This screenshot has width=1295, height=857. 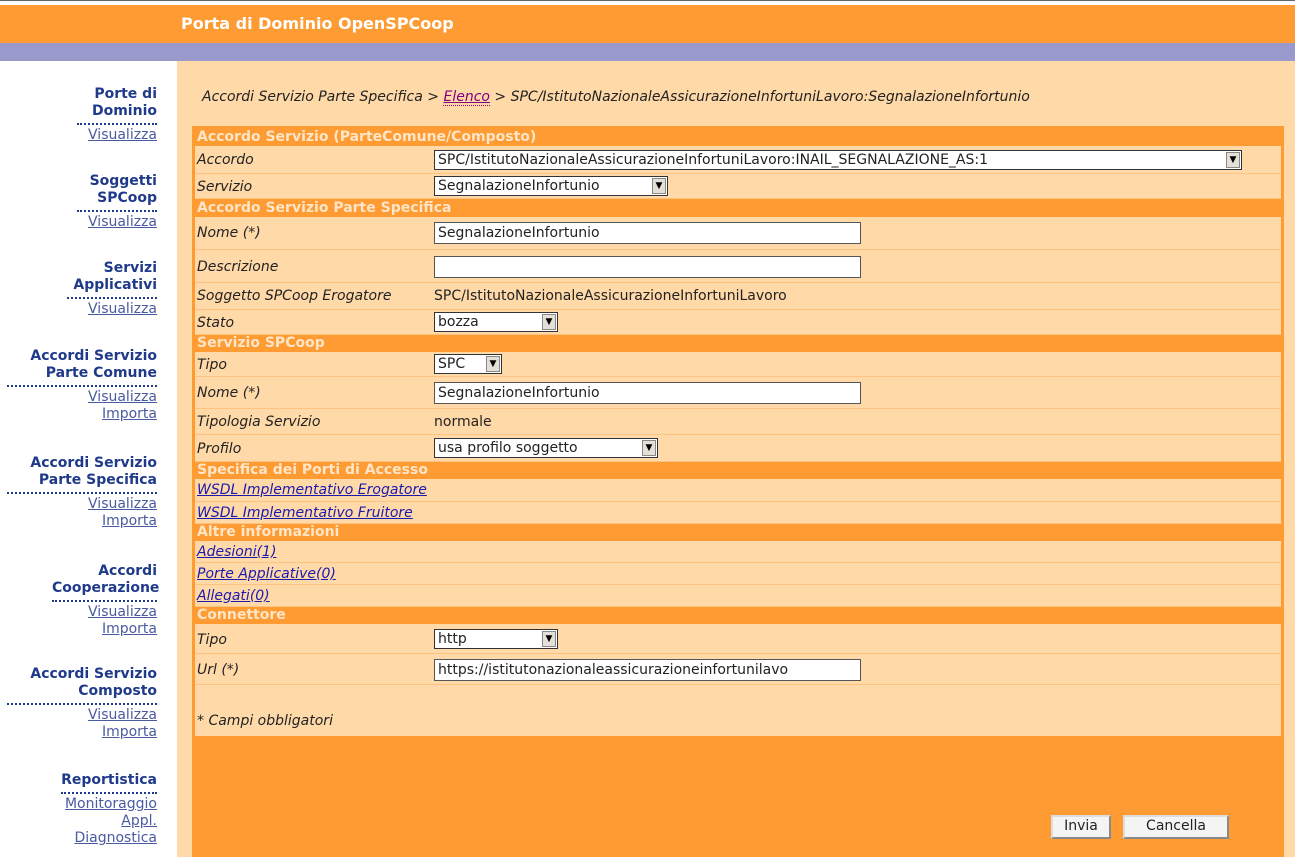 What do you see at coordinates (647, 24) in the screenshot?
I see `app-header: Porta di Dominio OpenSPCoop` at bounding box center [647, 24].